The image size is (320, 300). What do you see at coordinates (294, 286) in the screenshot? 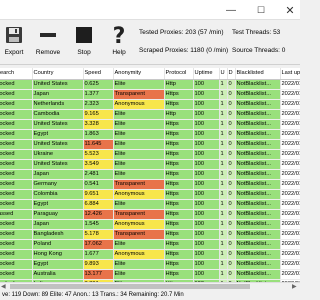
I see `scroll-right-icon: ▶` at bounding box center [294, 286].